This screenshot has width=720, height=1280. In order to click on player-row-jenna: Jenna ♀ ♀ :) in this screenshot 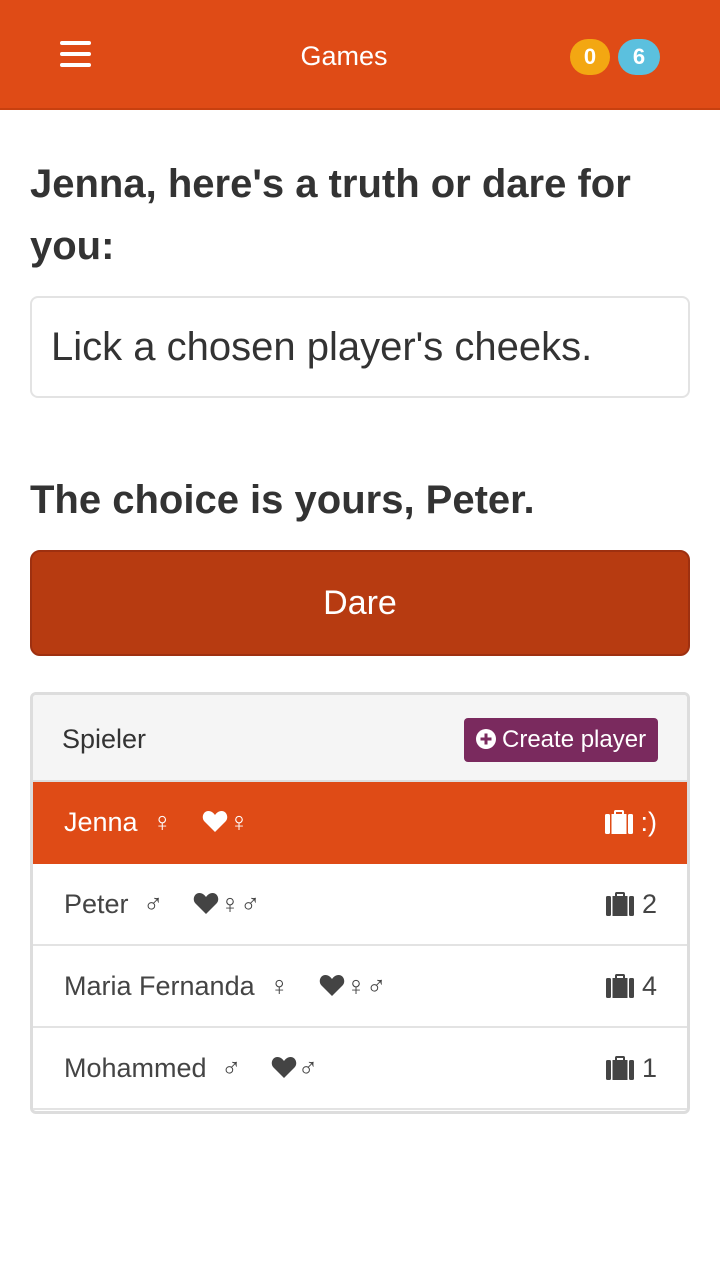, I will do `click(360, 823)`.